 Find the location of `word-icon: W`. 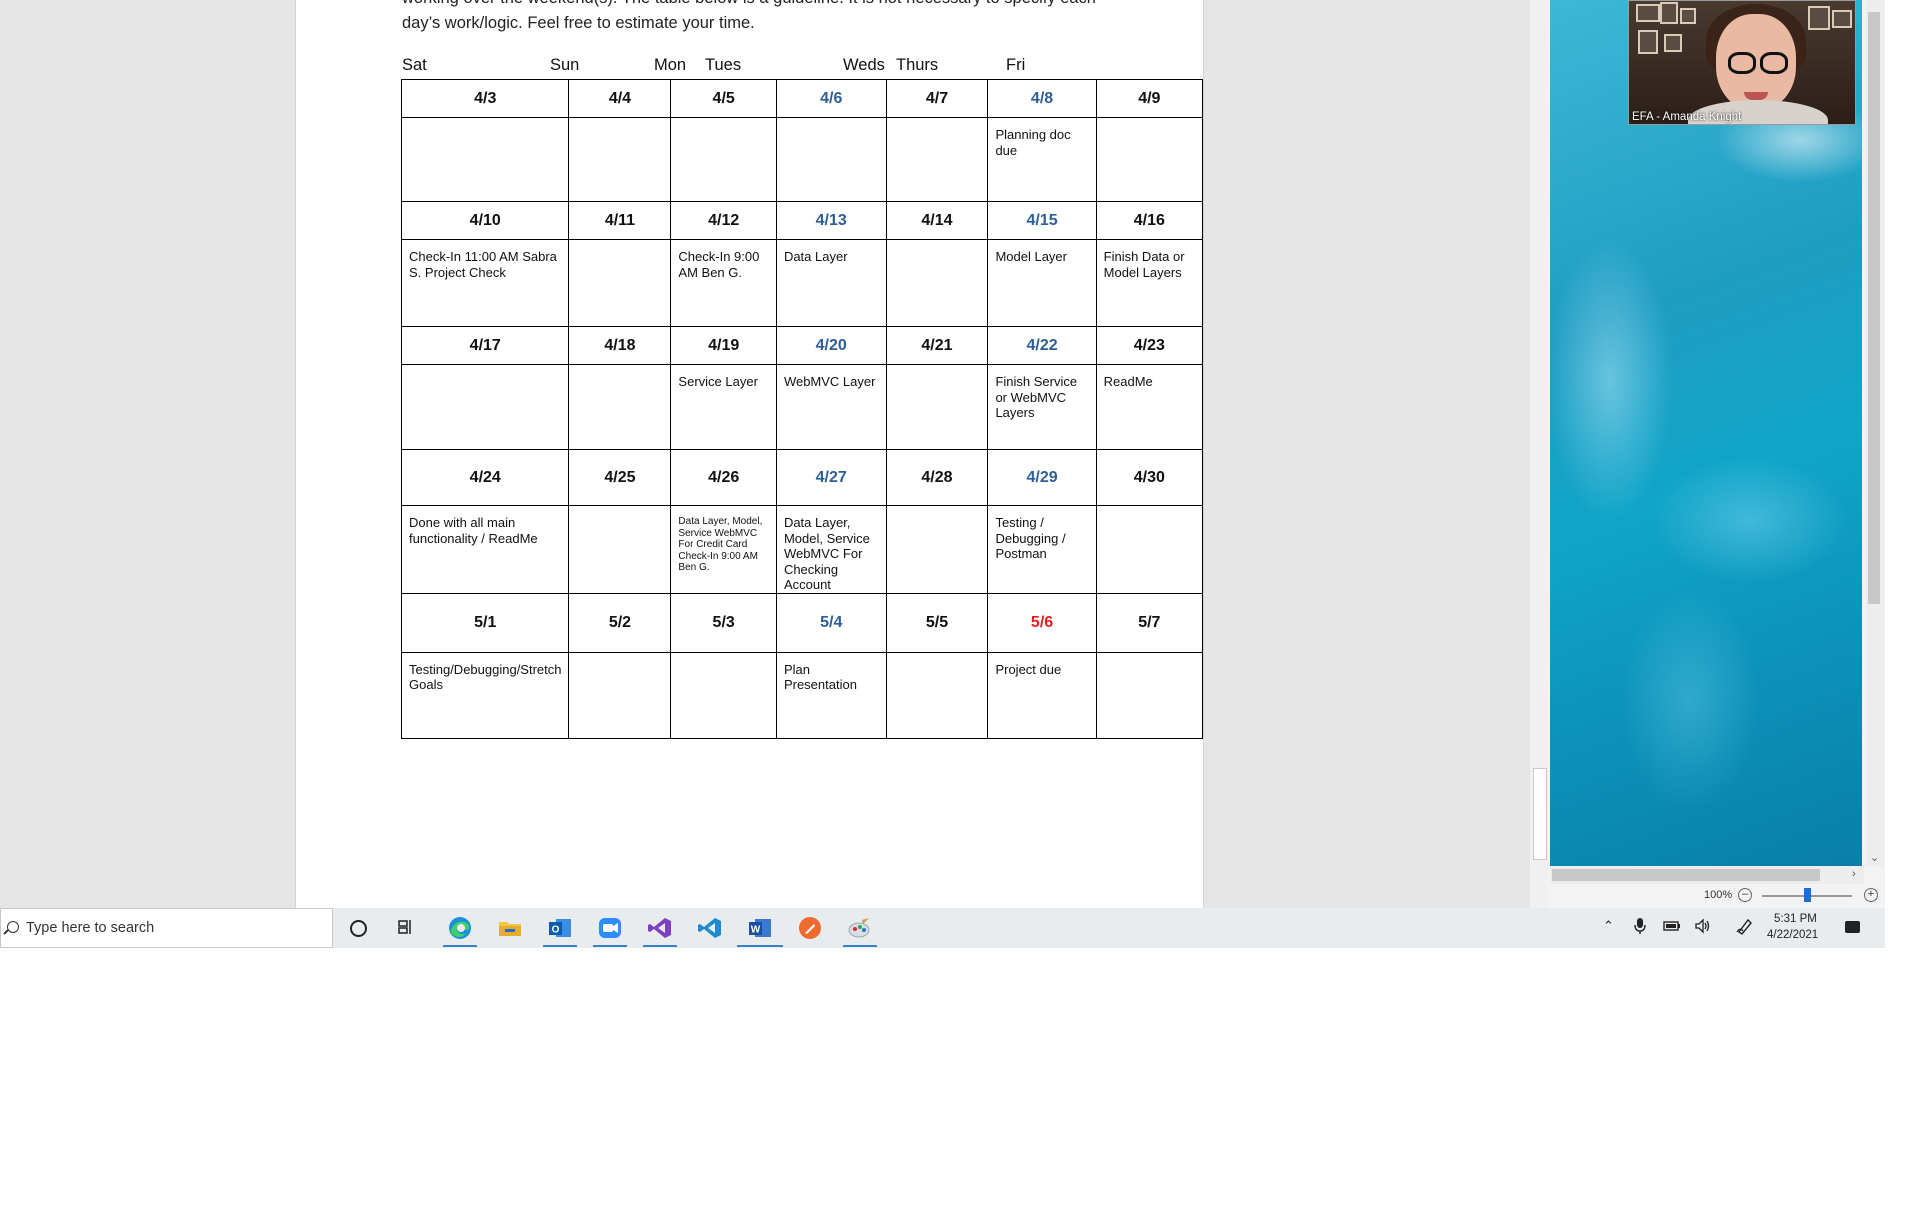

word-icon: W is located at coordinates (760, 928).